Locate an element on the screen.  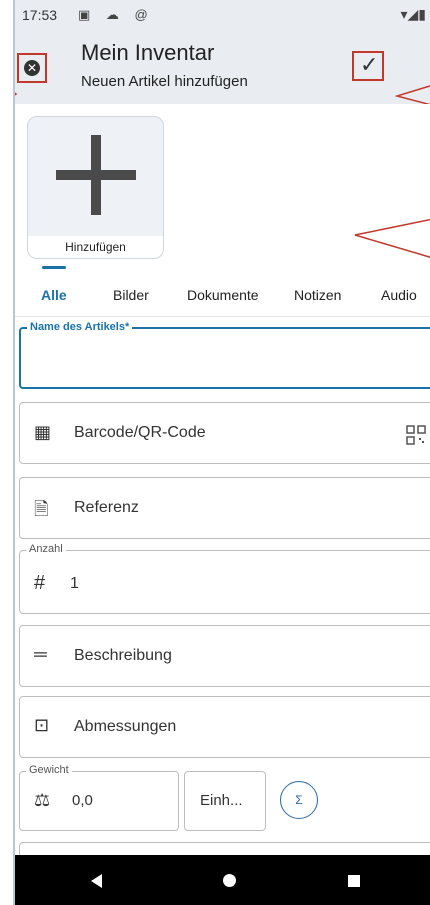
check-icon: ✓ is located at coordinates (369, 64).